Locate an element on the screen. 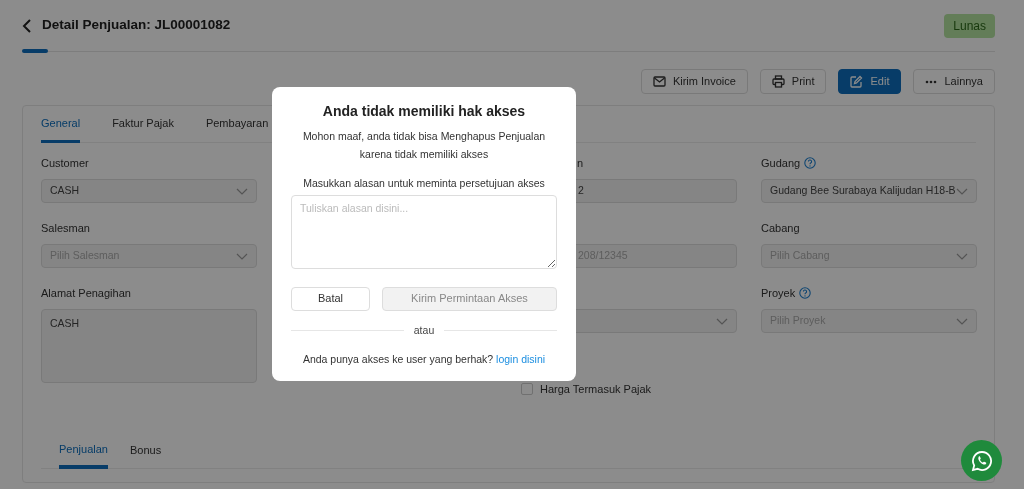 This screenshot has width=1024, height=489. print-button: Print is located at coordinates (793, 81).